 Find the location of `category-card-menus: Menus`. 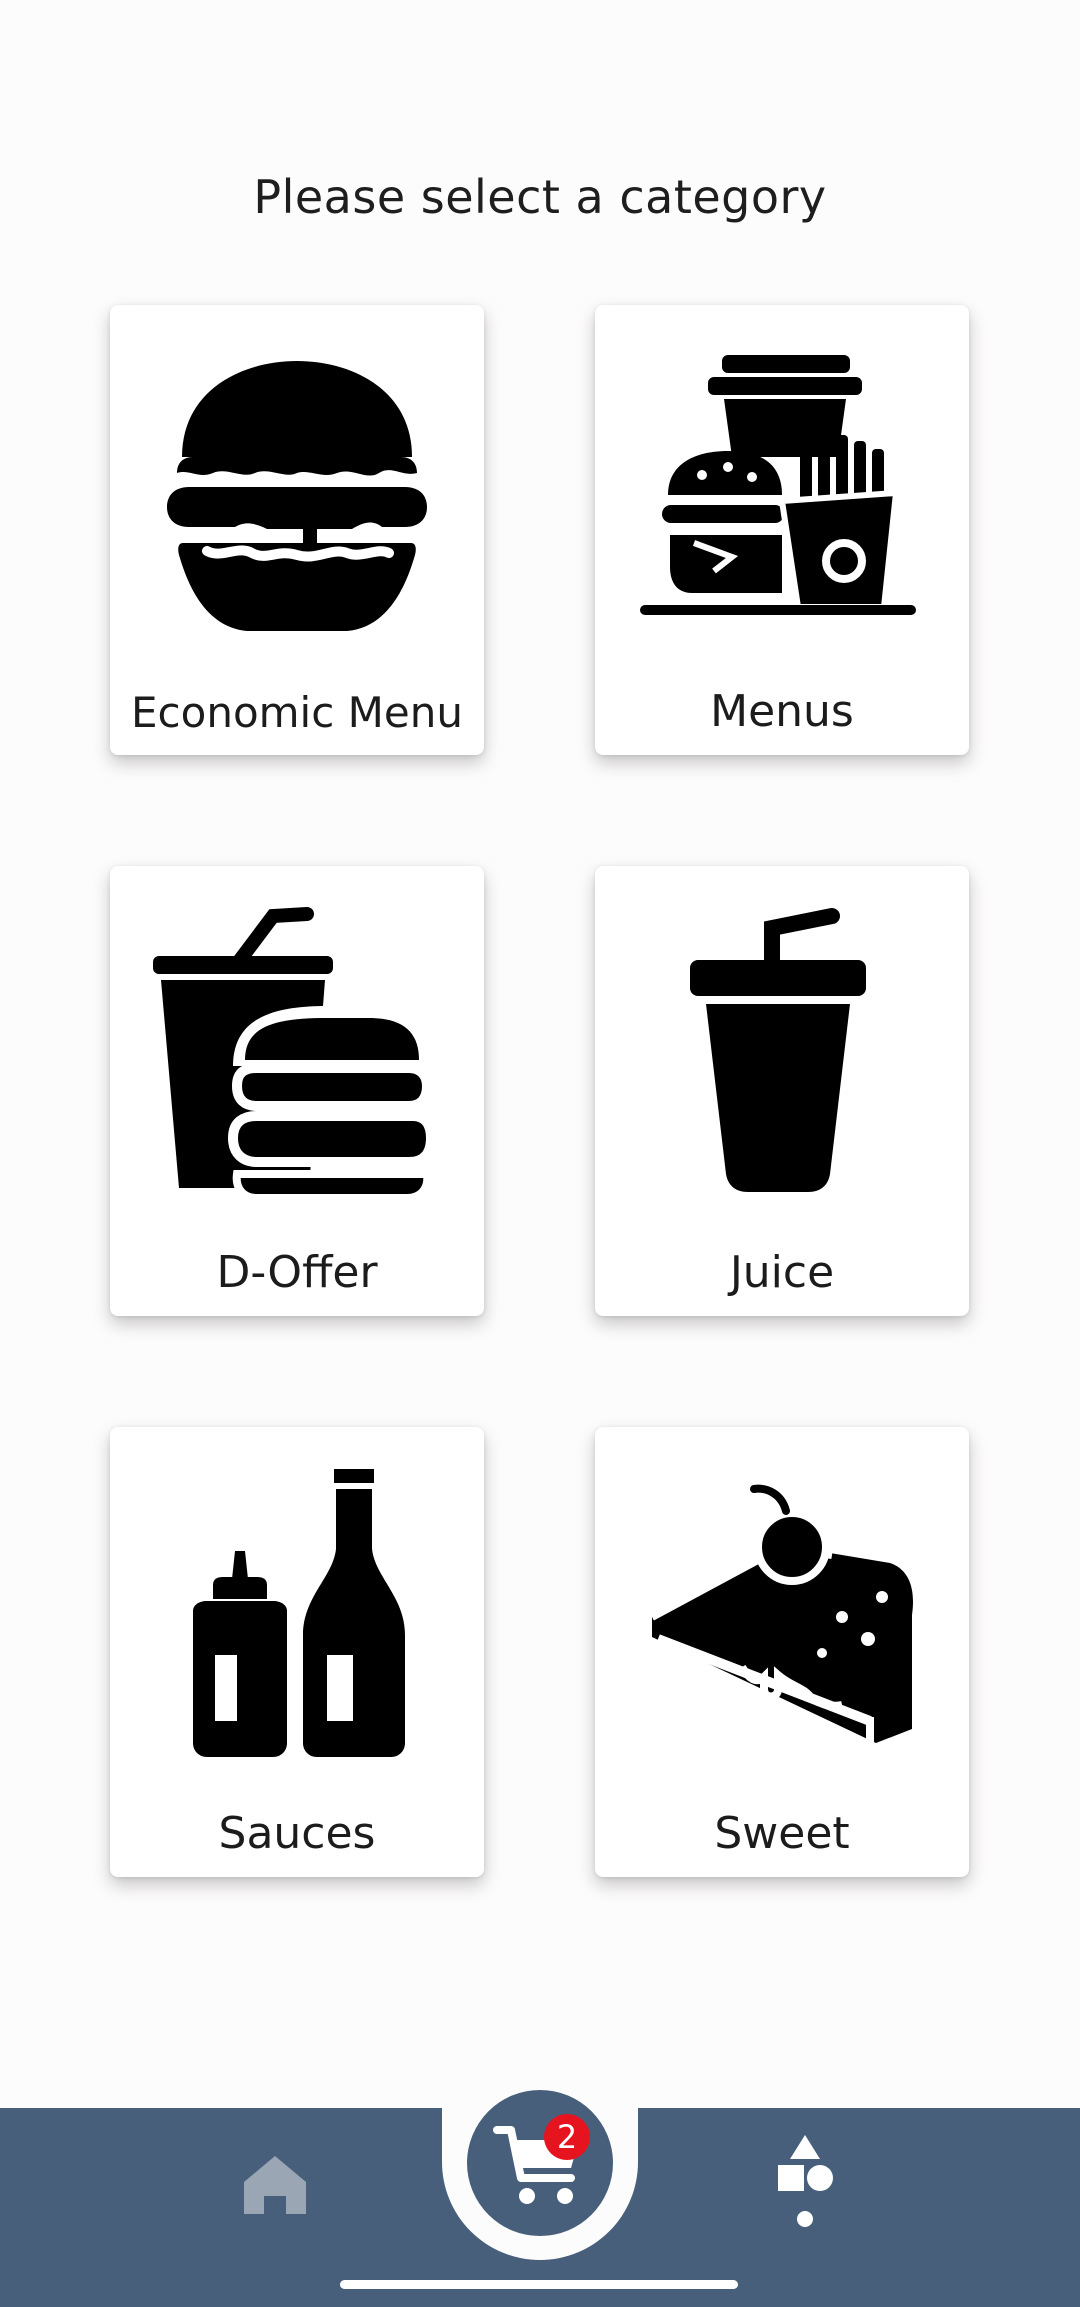

category-card-menus: Menus is located at coordinates (782, 530).